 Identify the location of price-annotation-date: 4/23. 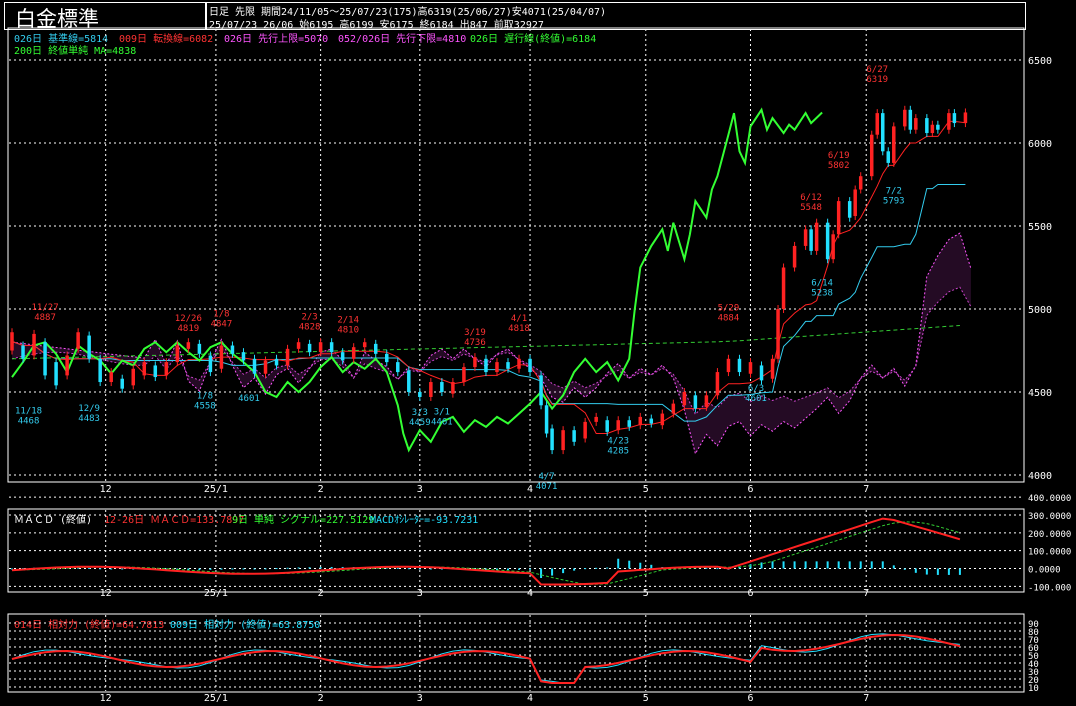
(618, 442).